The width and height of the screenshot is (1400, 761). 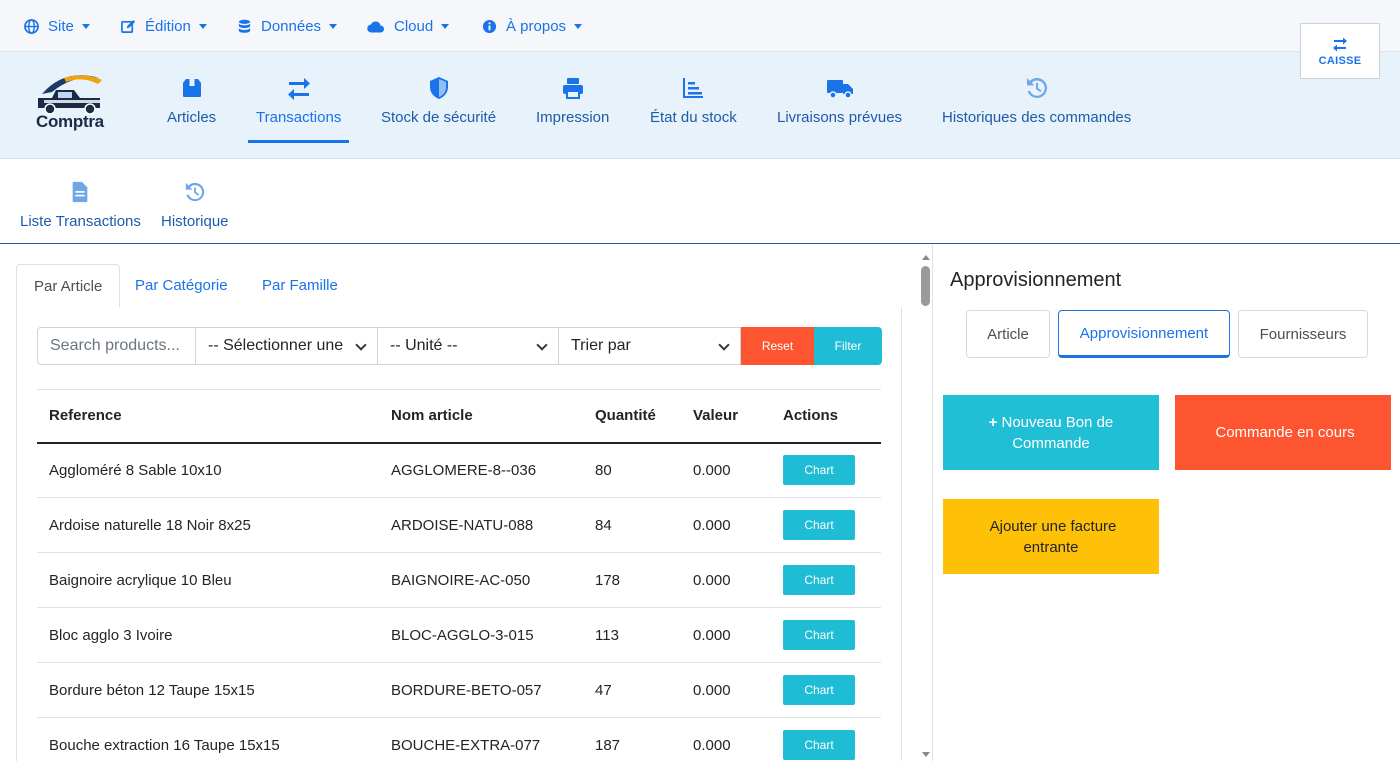 I want to click on nav-articles: Articles, so click(x=191, y=109).